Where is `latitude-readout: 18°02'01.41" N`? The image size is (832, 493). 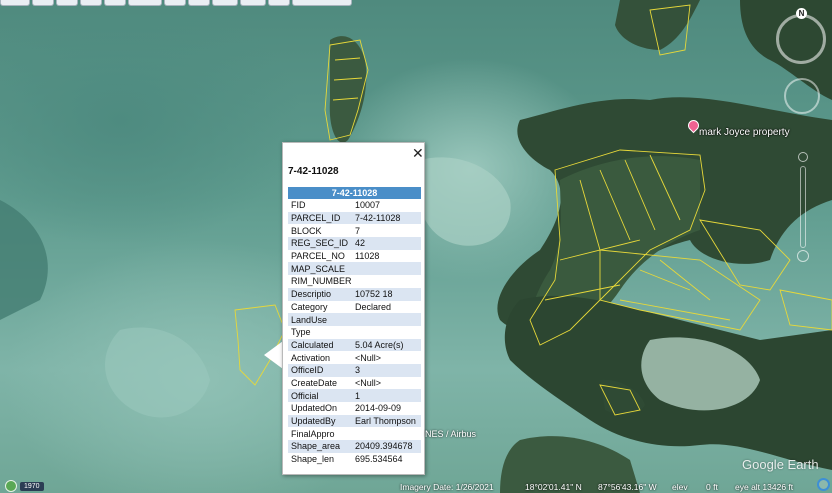 latitude-readout: 18°02'01.41" N is located at coordinates (553, 487).